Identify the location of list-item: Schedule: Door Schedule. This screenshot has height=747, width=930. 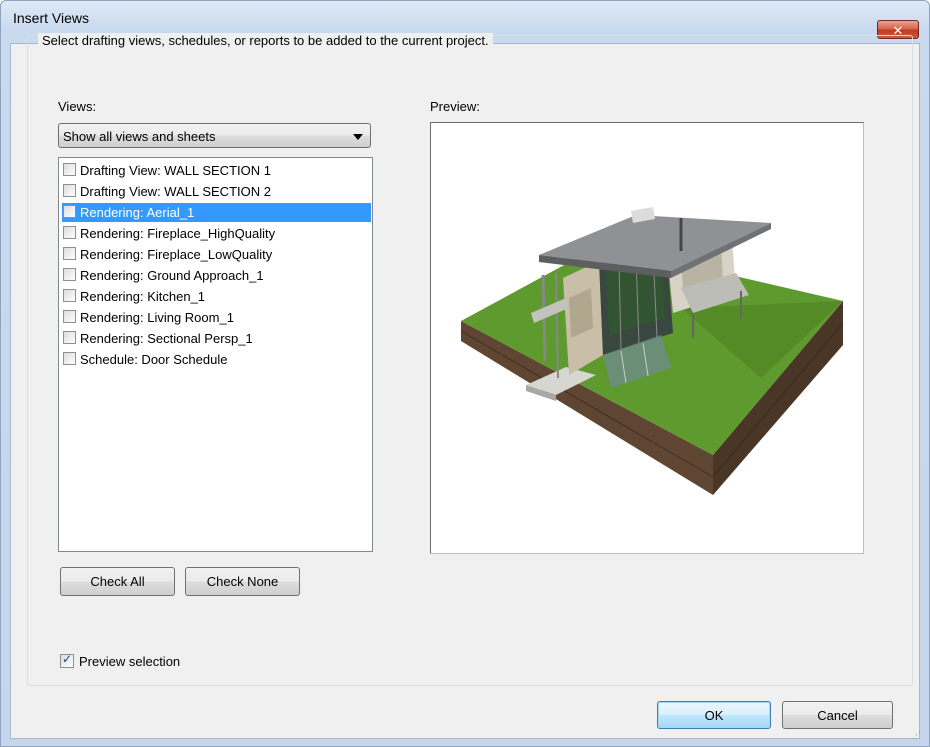
(216, 359).